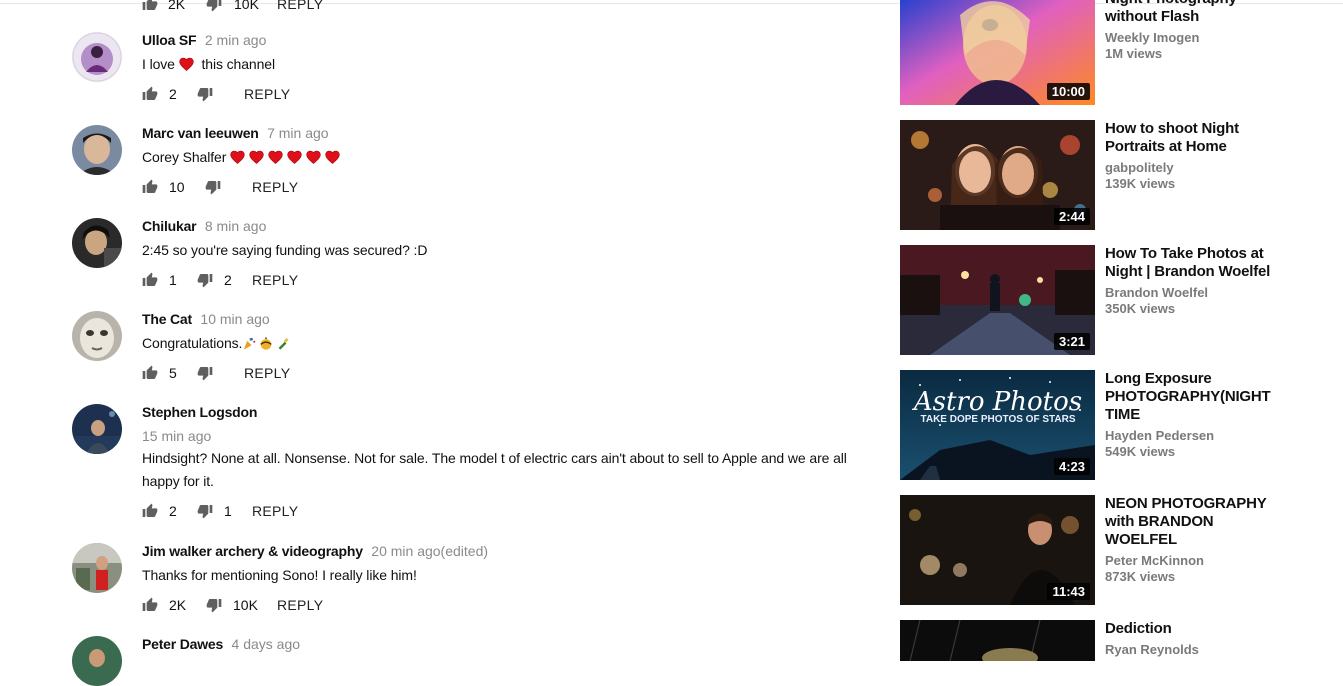  I want to click on thumbnail-image, so click(997, 640).